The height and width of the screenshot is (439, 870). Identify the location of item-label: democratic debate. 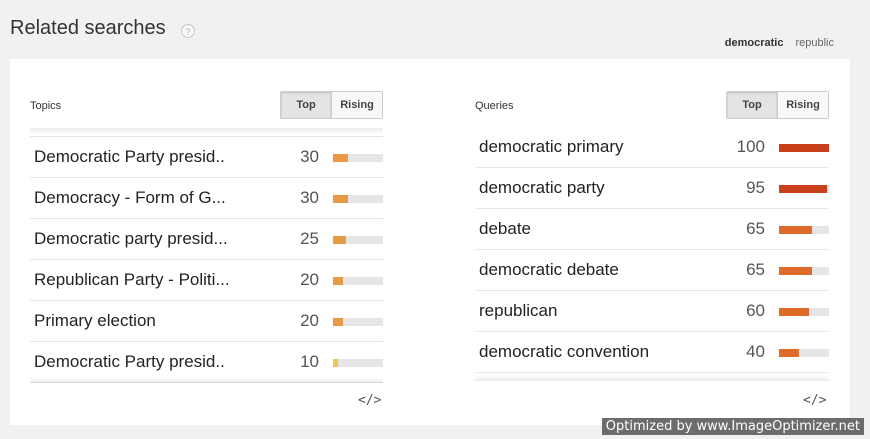
(549, 269).